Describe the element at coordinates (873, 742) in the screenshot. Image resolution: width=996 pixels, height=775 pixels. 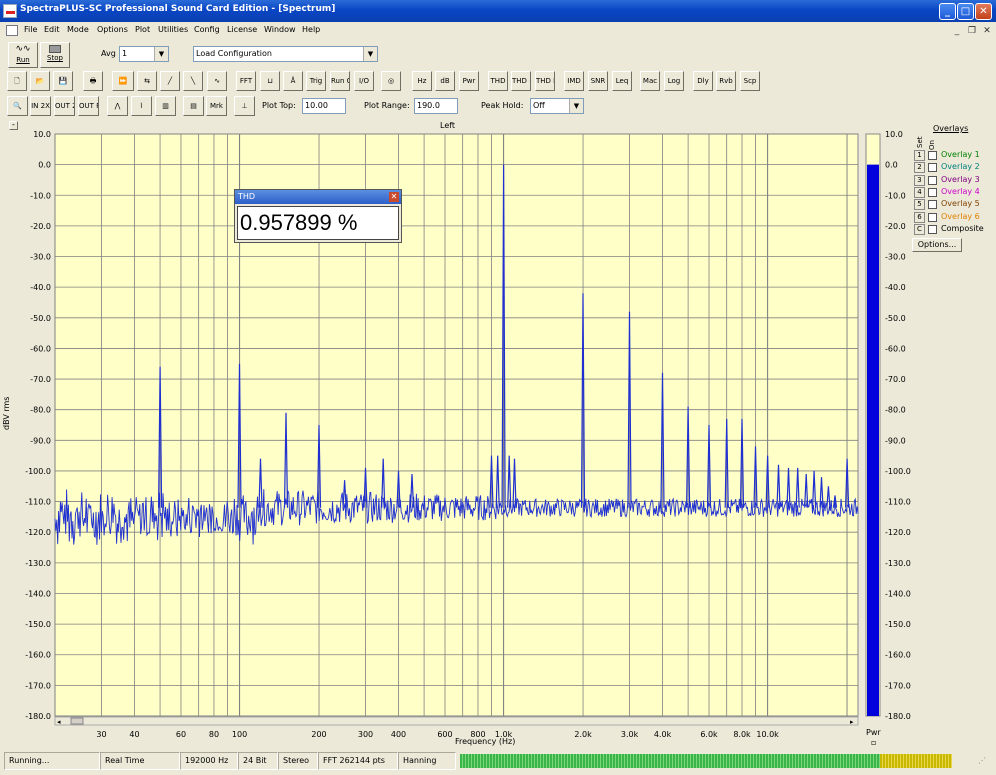
I see `pwr-collapse-icon: ▫` at that location.